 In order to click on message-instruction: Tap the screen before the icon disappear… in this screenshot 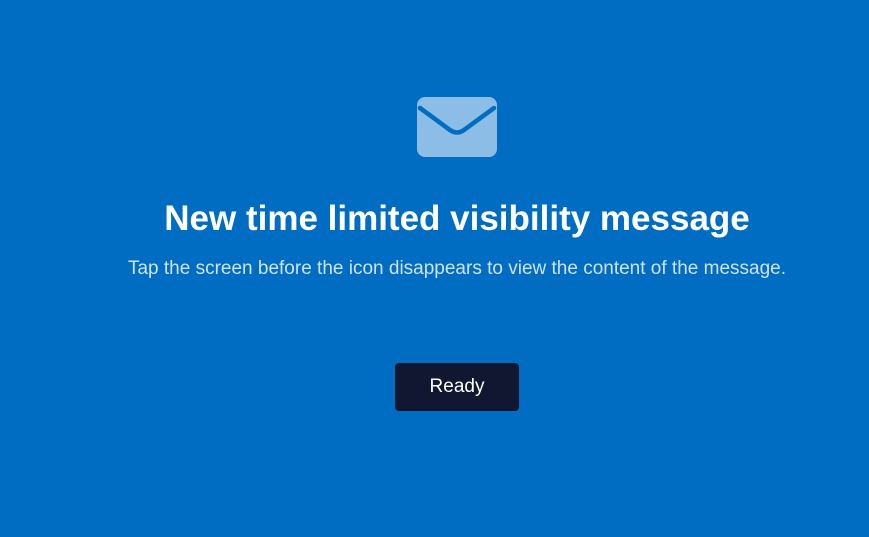, I will do `click(456, 268)`.